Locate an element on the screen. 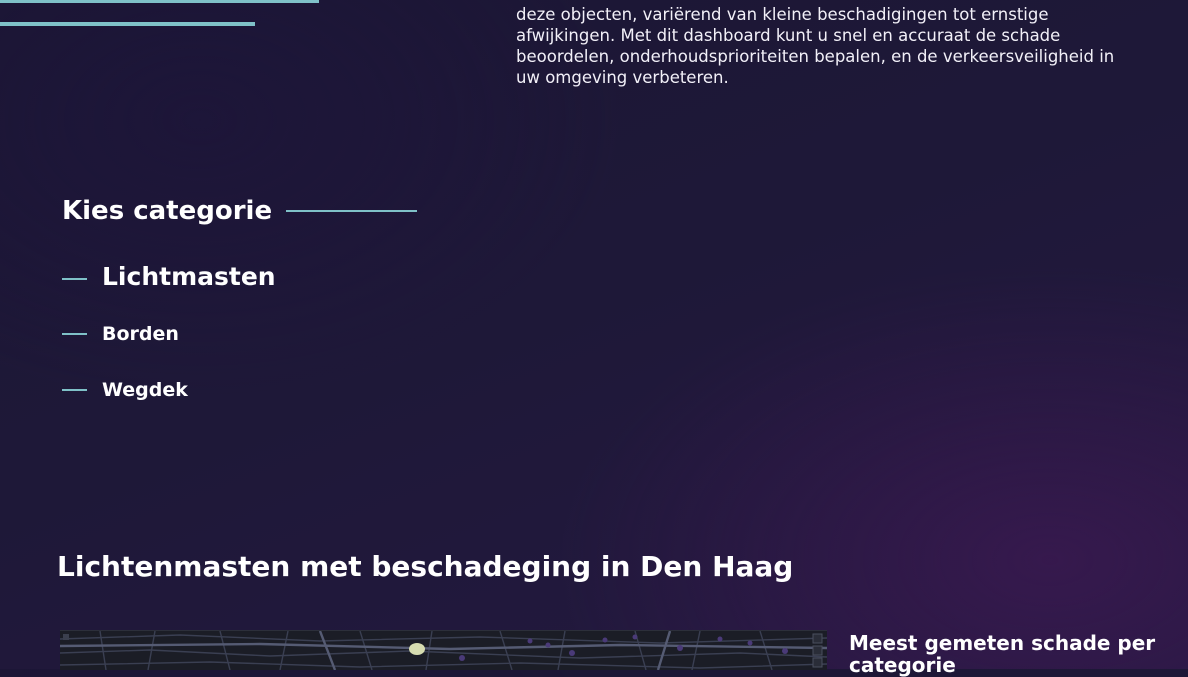 This screenshot has height=677, width=1188. category-item-label: Wegdek is located at coordinates (145, 390).